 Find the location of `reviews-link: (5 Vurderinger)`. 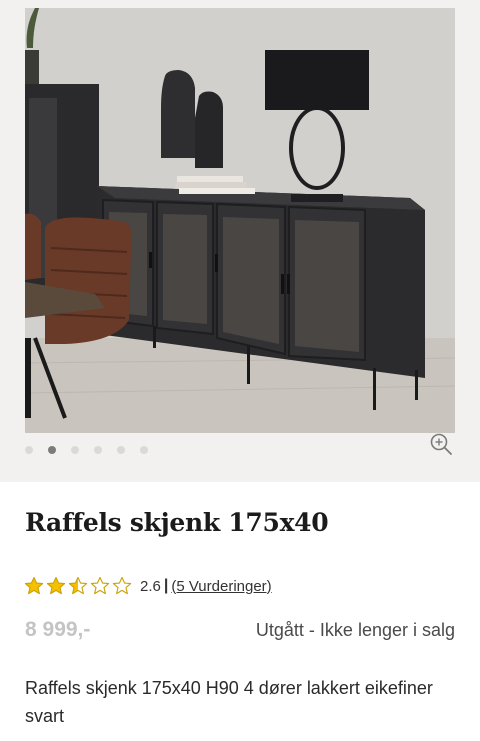

reviews-link: (5 Vurderinger) is located at coordinates (221, 586).